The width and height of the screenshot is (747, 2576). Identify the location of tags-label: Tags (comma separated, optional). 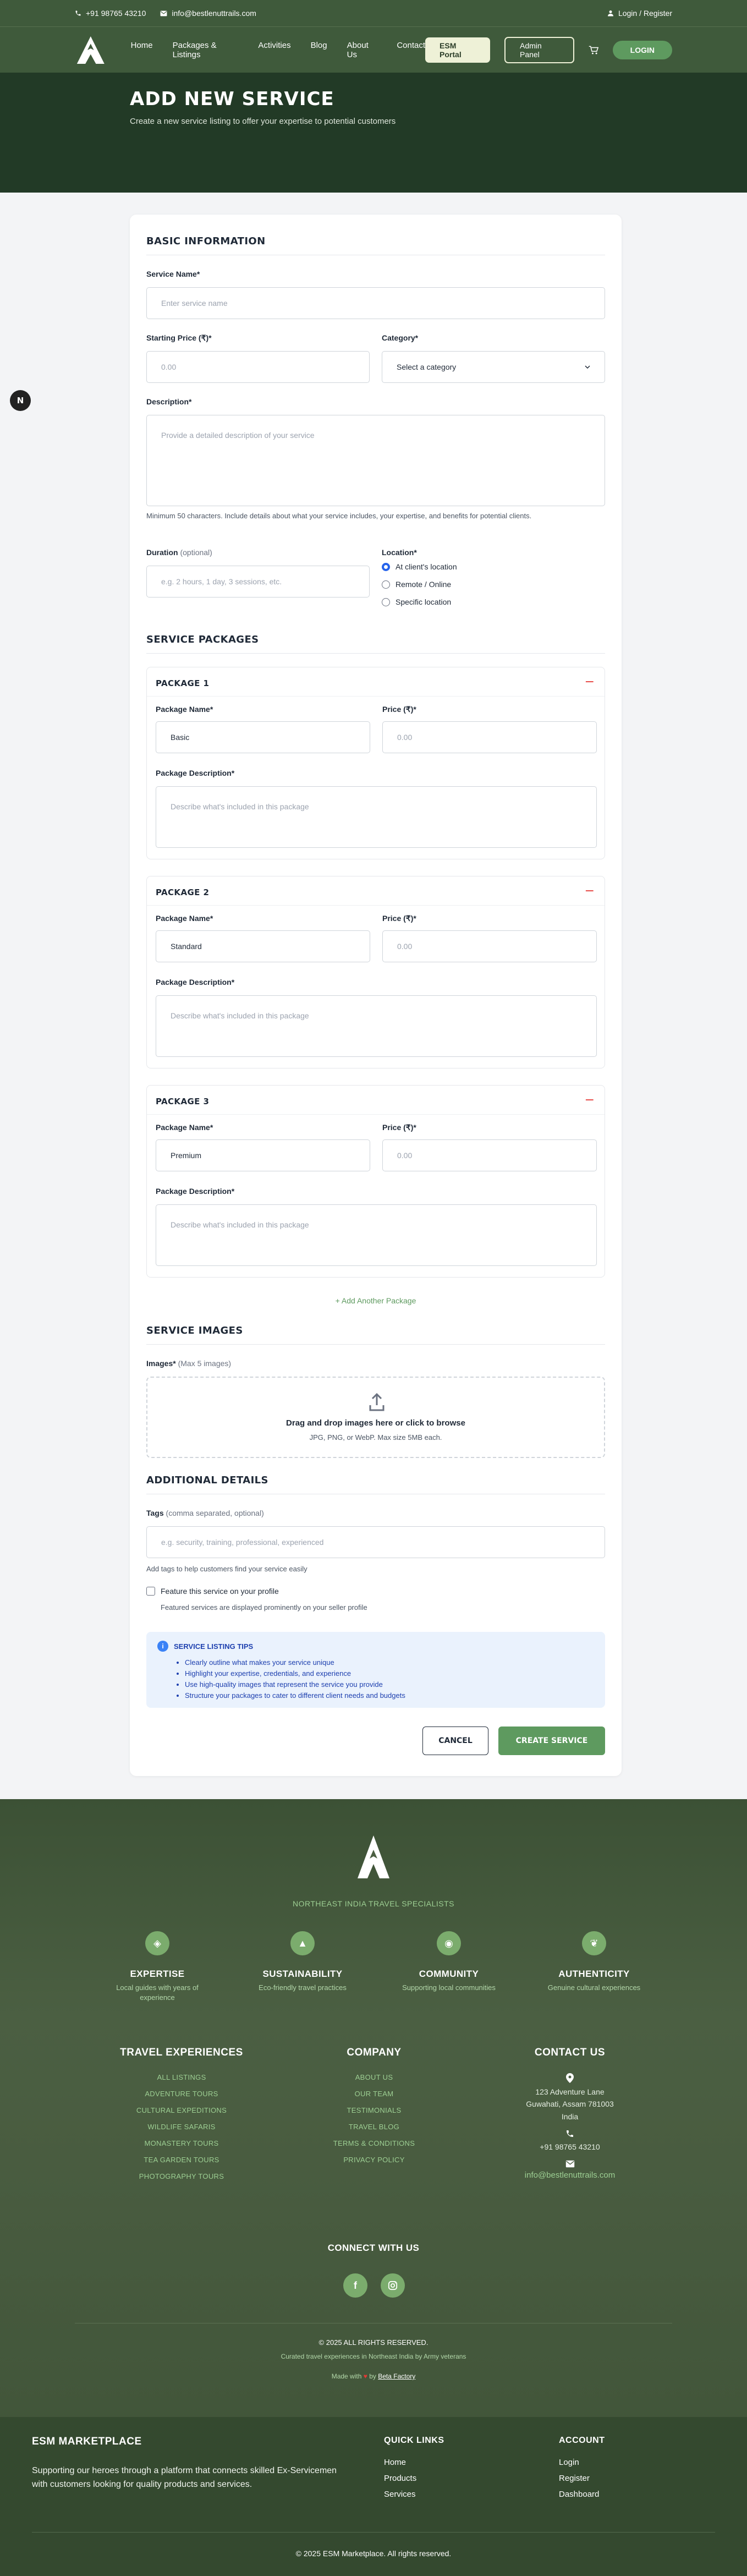
(205, 1513).